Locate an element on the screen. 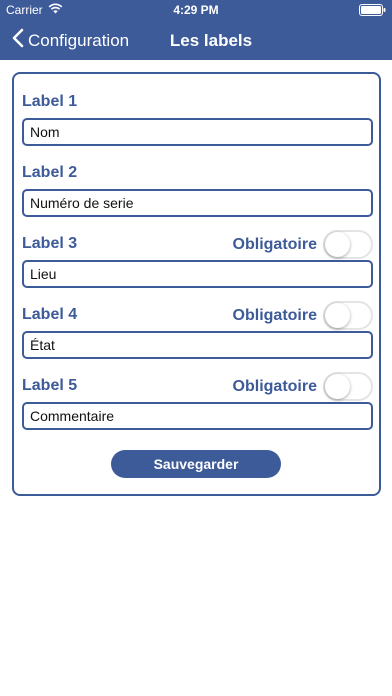 This screenshot has height=696, width=392. field-label: Label 1 is located at coordinates (50, 101).